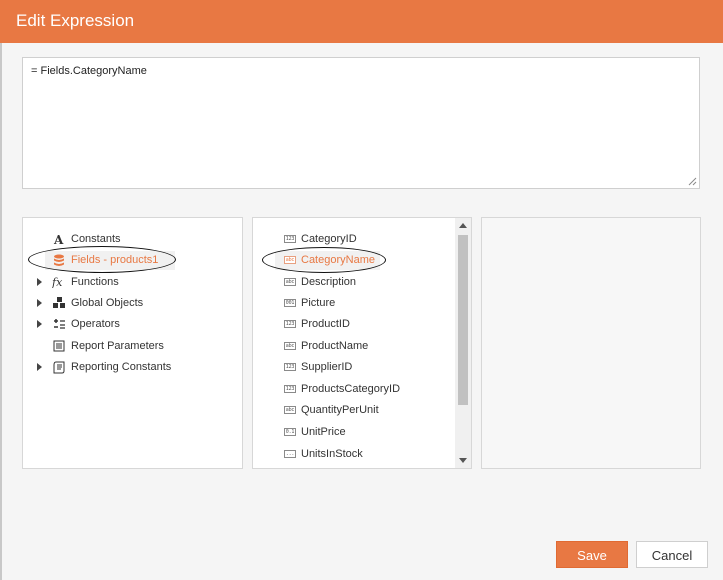 This screenshot has height=580, width=723. I want to click on tree-item-label: Functions, so click(95, 282).